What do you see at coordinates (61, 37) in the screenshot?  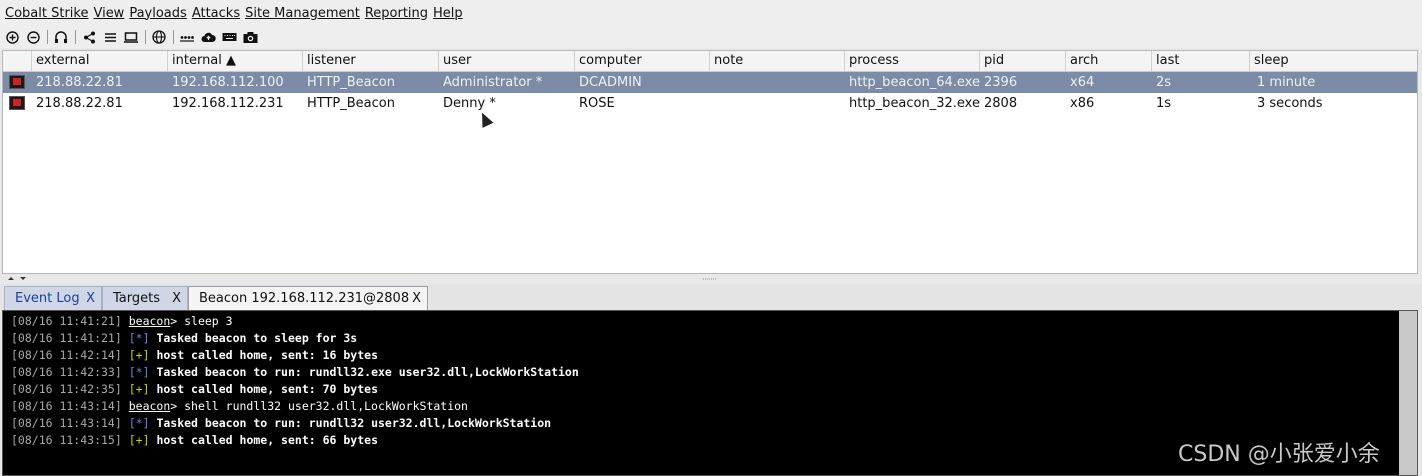 I see `headphones-icon` at bounding box center [61, 37].